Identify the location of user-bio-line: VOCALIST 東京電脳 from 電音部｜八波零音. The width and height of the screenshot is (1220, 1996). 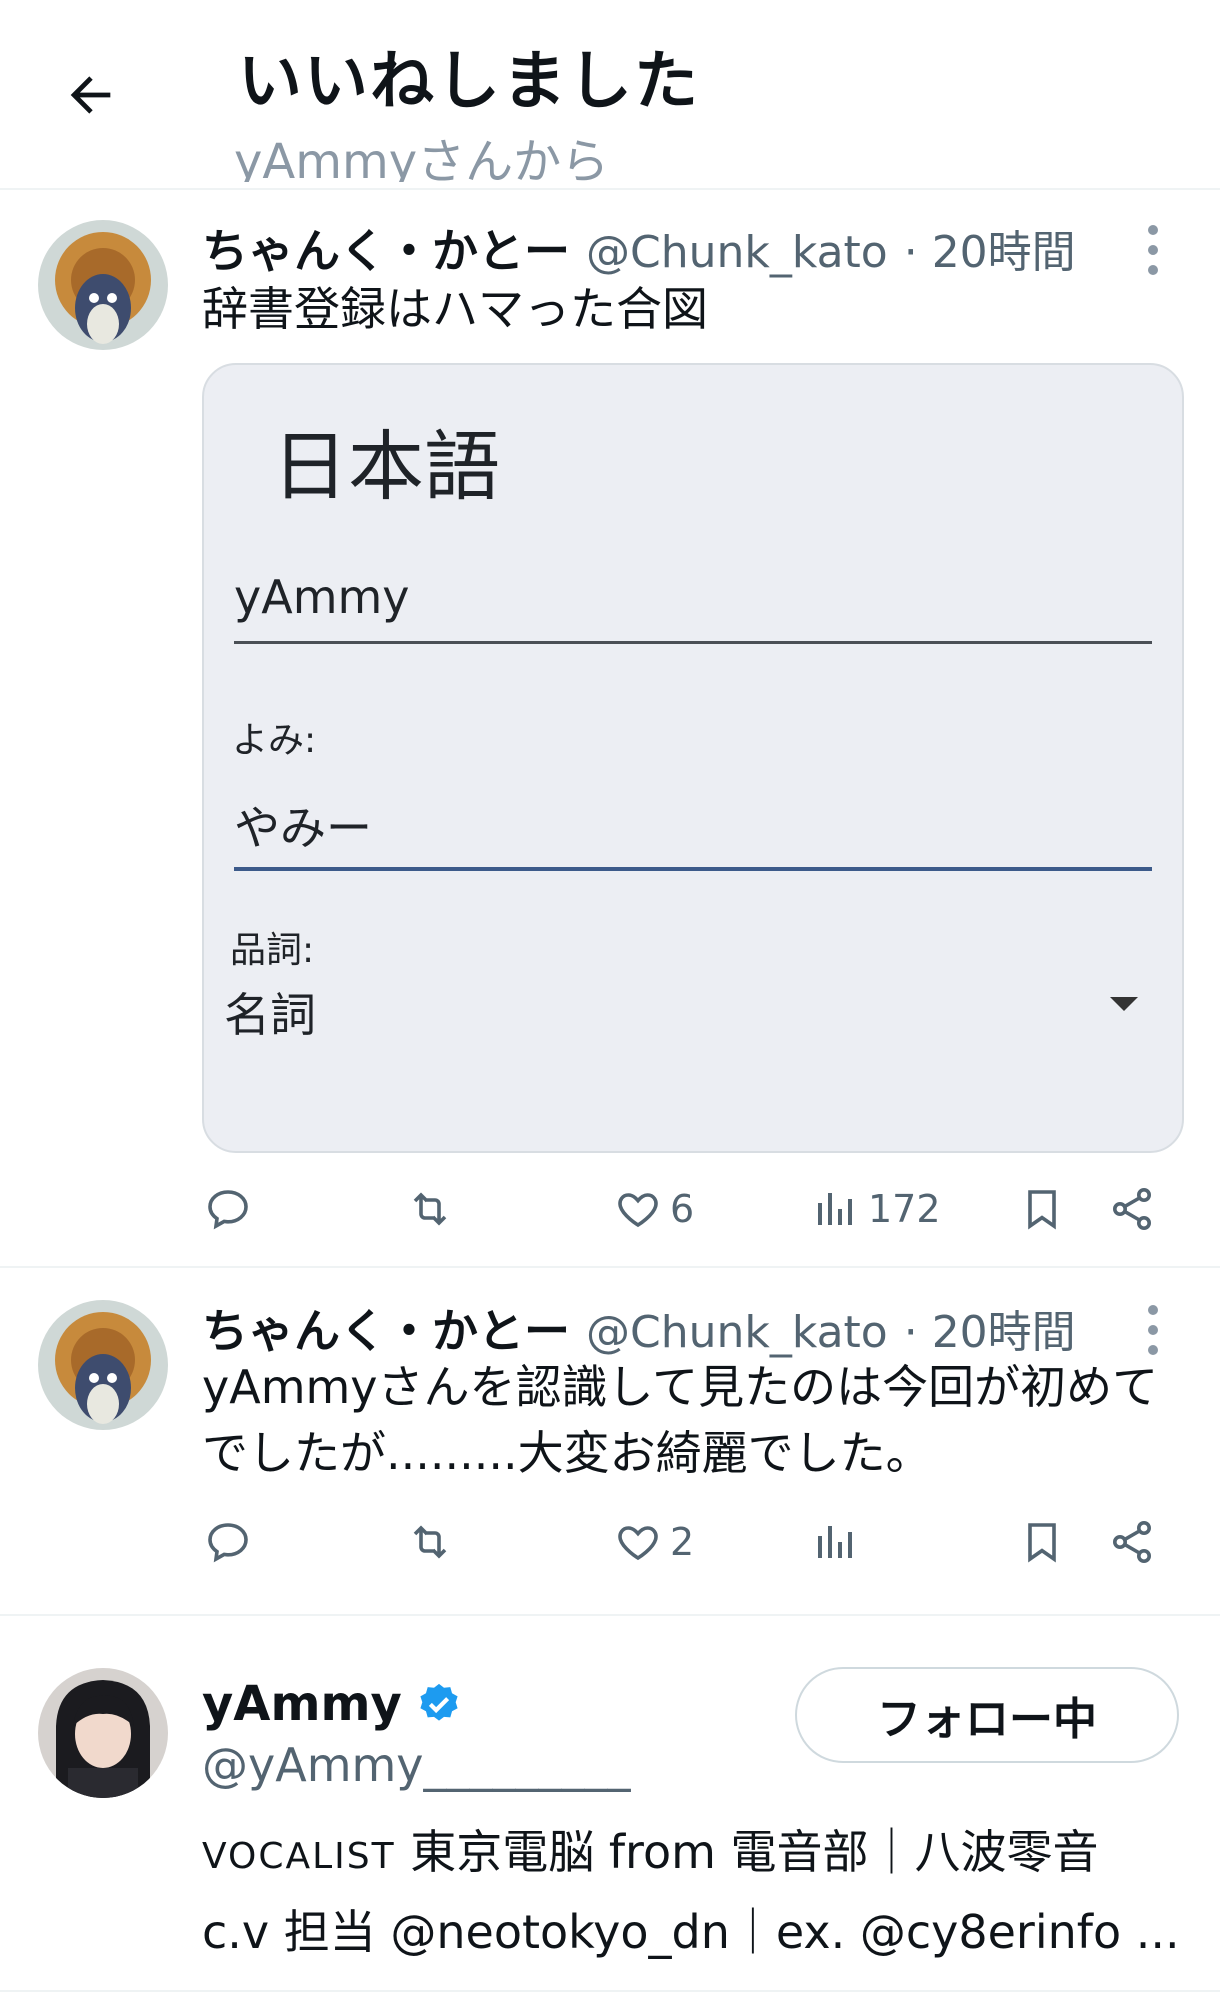
(650, 1849).